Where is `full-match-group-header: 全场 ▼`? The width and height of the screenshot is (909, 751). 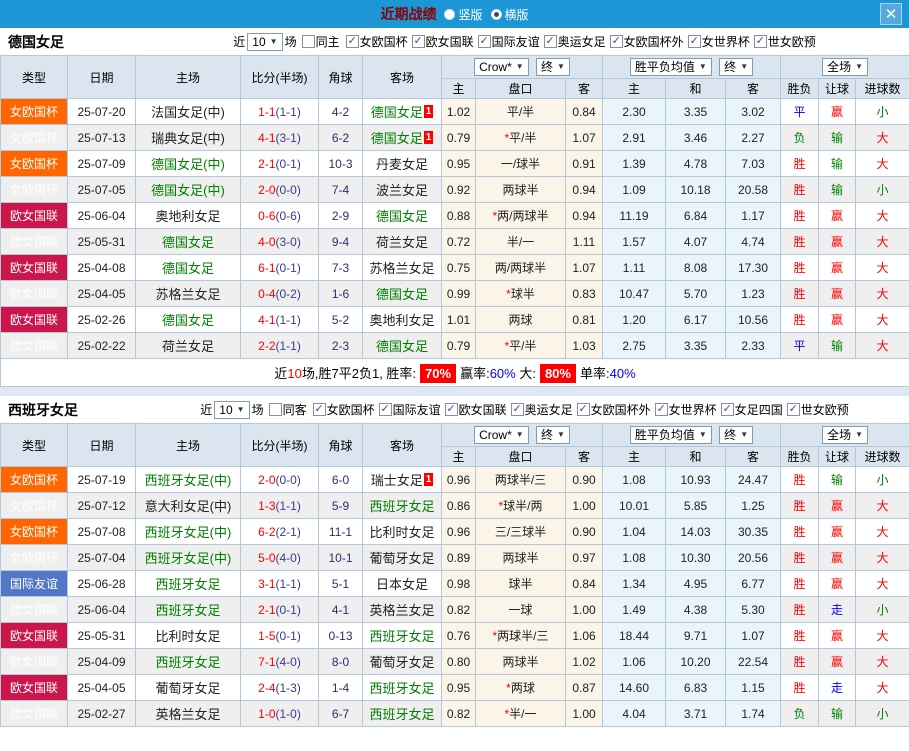
full-match-group-header: 全场 ▼ is located at coordinates (844, 67).